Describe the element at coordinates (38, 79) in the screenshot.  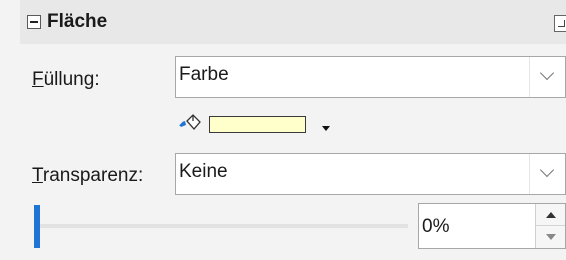
I see `fill-label-mnemonic: F` at that location.